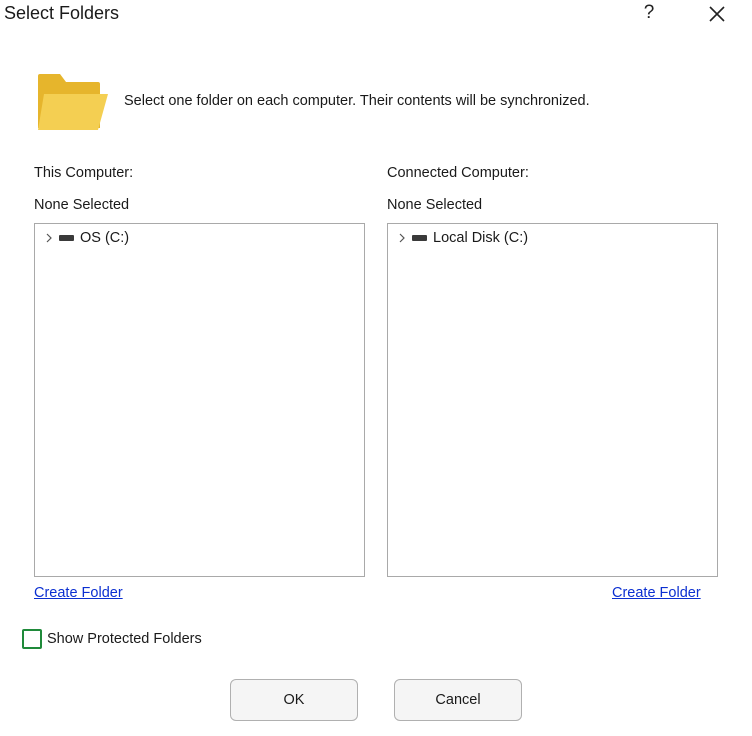 Image resolution: width=752 pixels, height=736 pixels. I want to click on connected-computer-label: Connected Computer:, so click(458, 173).